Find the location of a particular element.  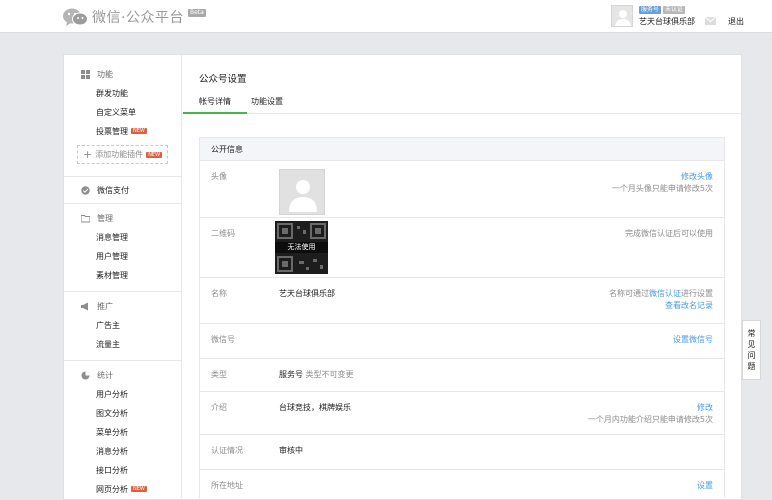

sidebar-section-function: 功能 群发功能 自定义菜单 投票管理 NEW + 添加功能插件 NEW is located at coordinates (122, 116).